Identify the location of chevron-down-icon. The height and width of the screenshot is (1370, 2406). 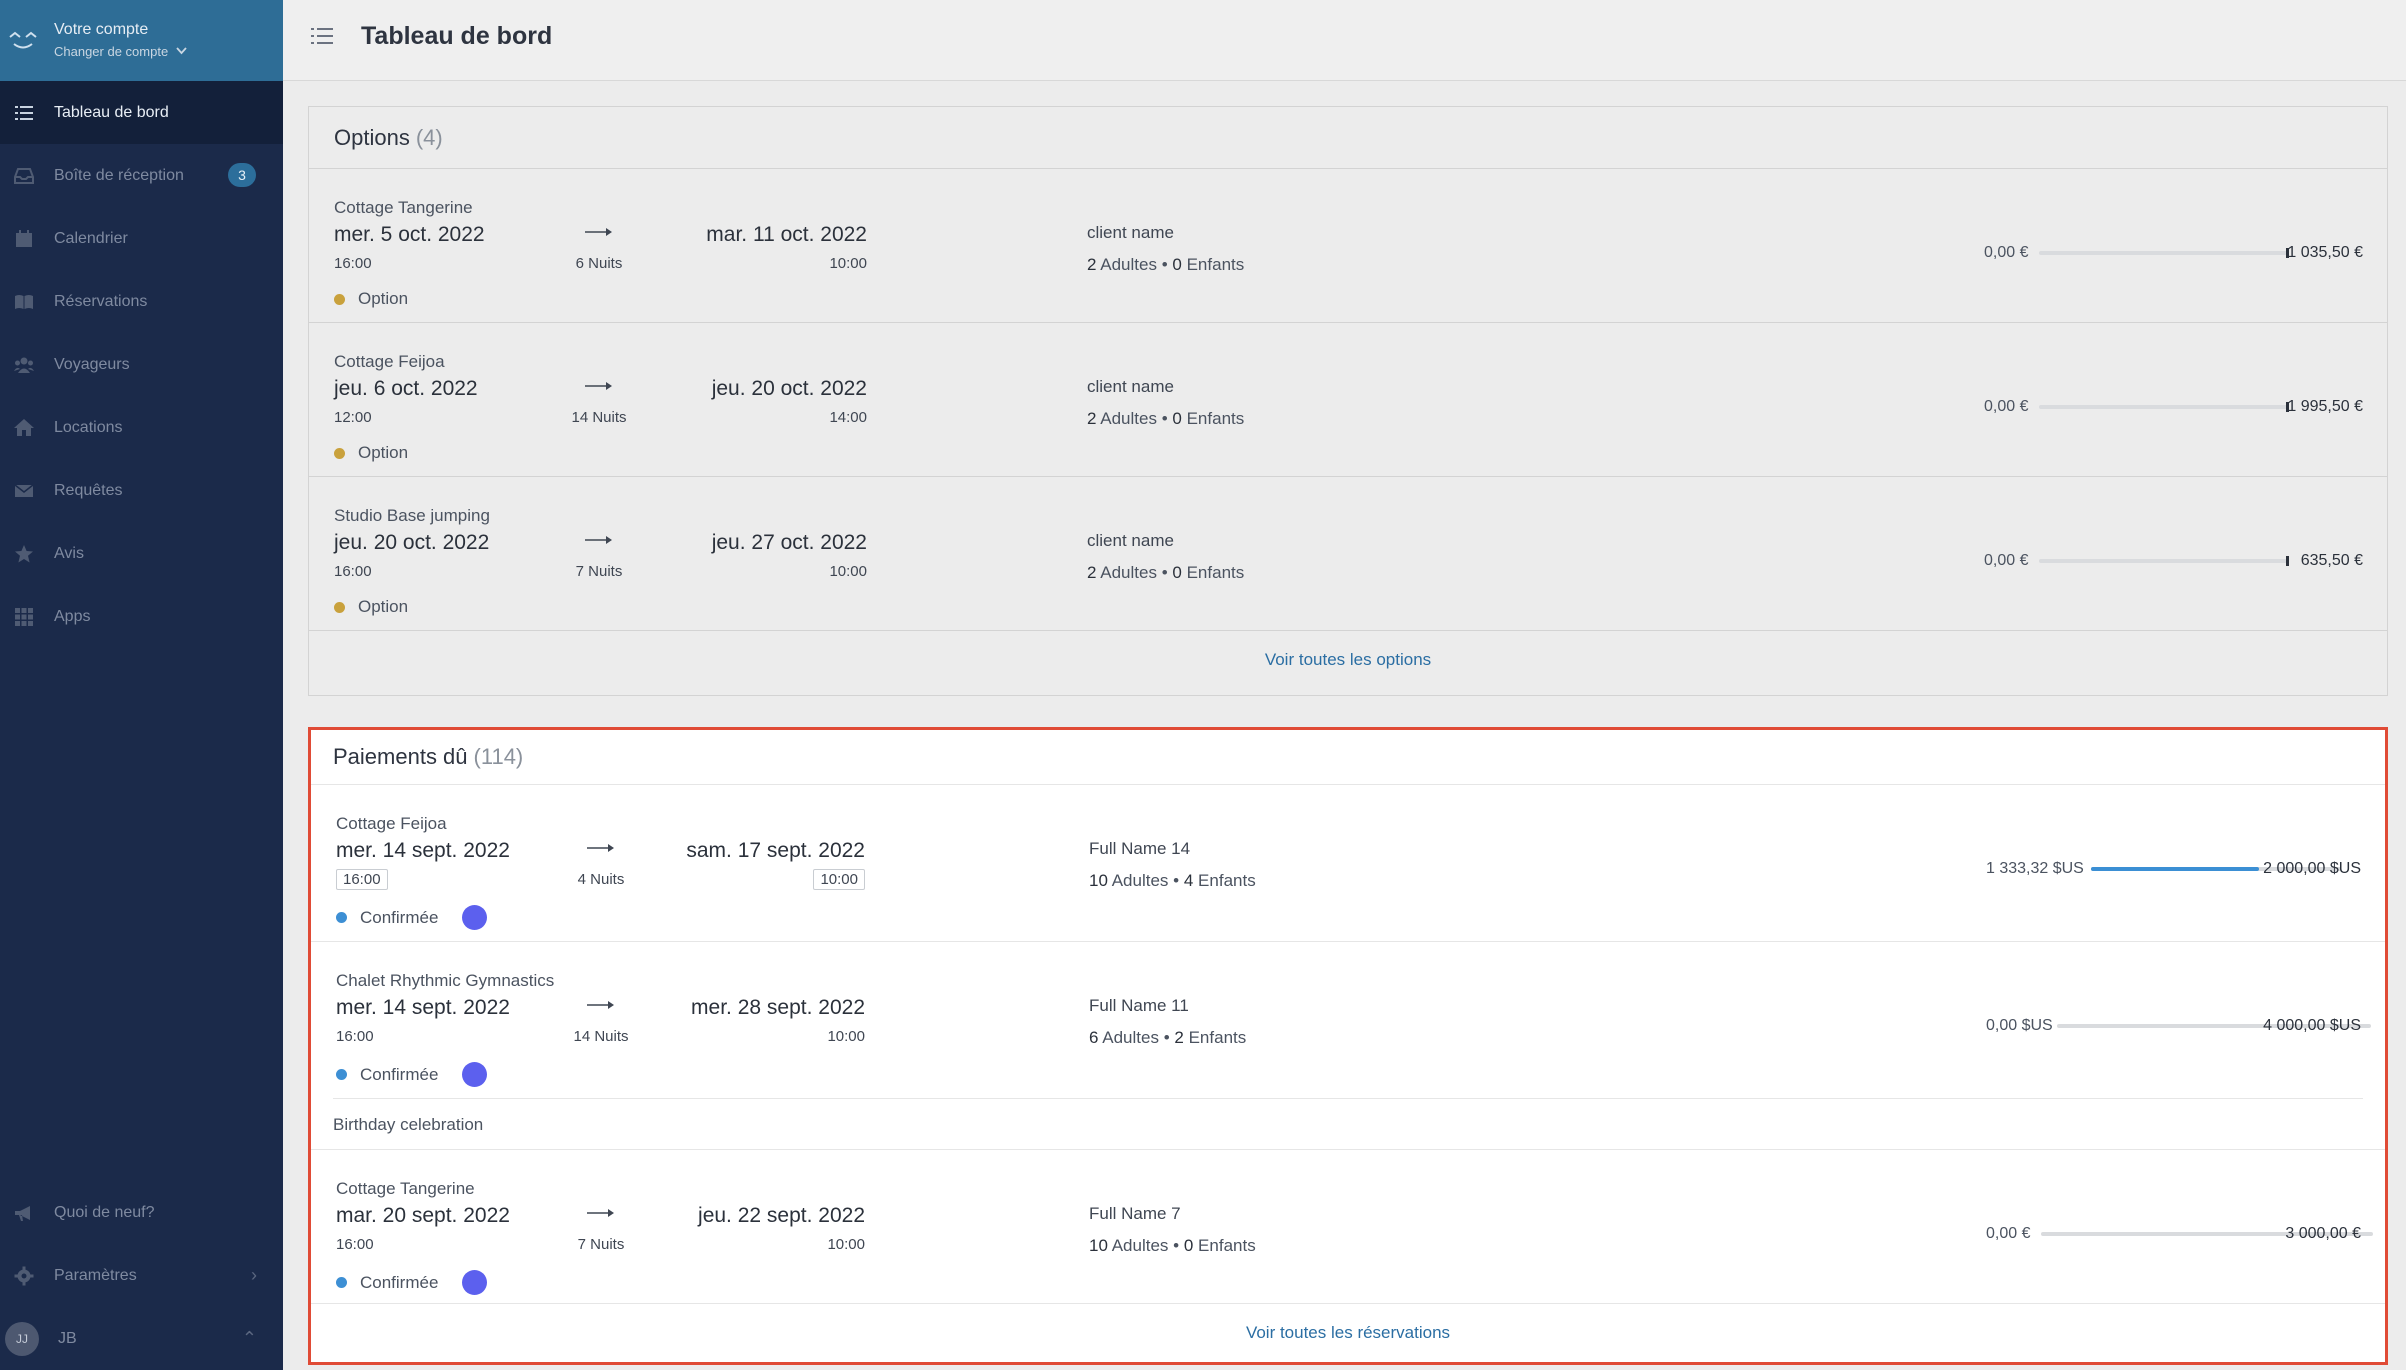
(181, 51).